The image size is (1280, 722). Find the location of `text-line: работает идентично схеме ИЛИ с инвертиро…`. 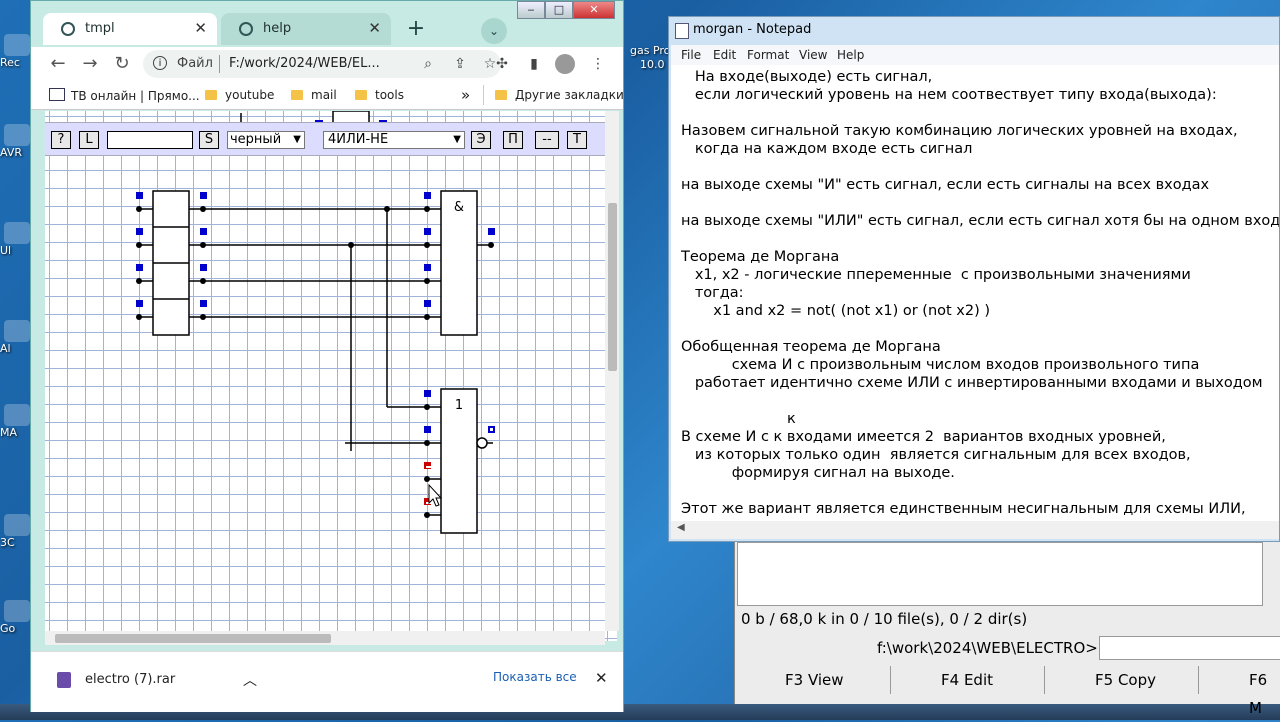

text-line: работает идентично схеме ИЛИ с инвертиро… is located at coordinates (972, 383).